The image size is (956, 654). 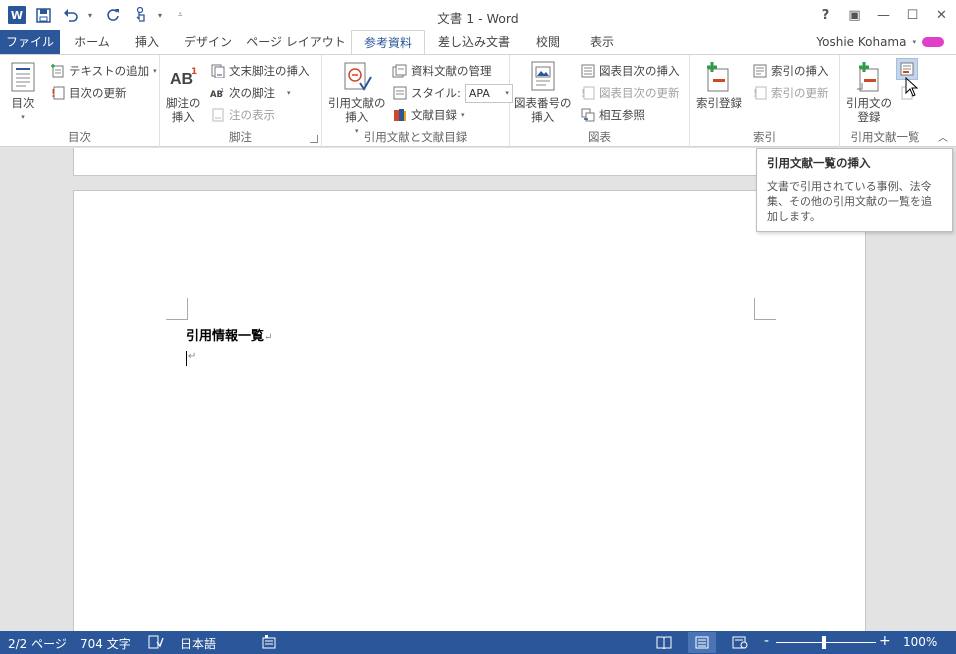 What do you see at coordinates (156, 643) in the screenshot?
I see `proofing-icon` at bounding box center [156, 643].